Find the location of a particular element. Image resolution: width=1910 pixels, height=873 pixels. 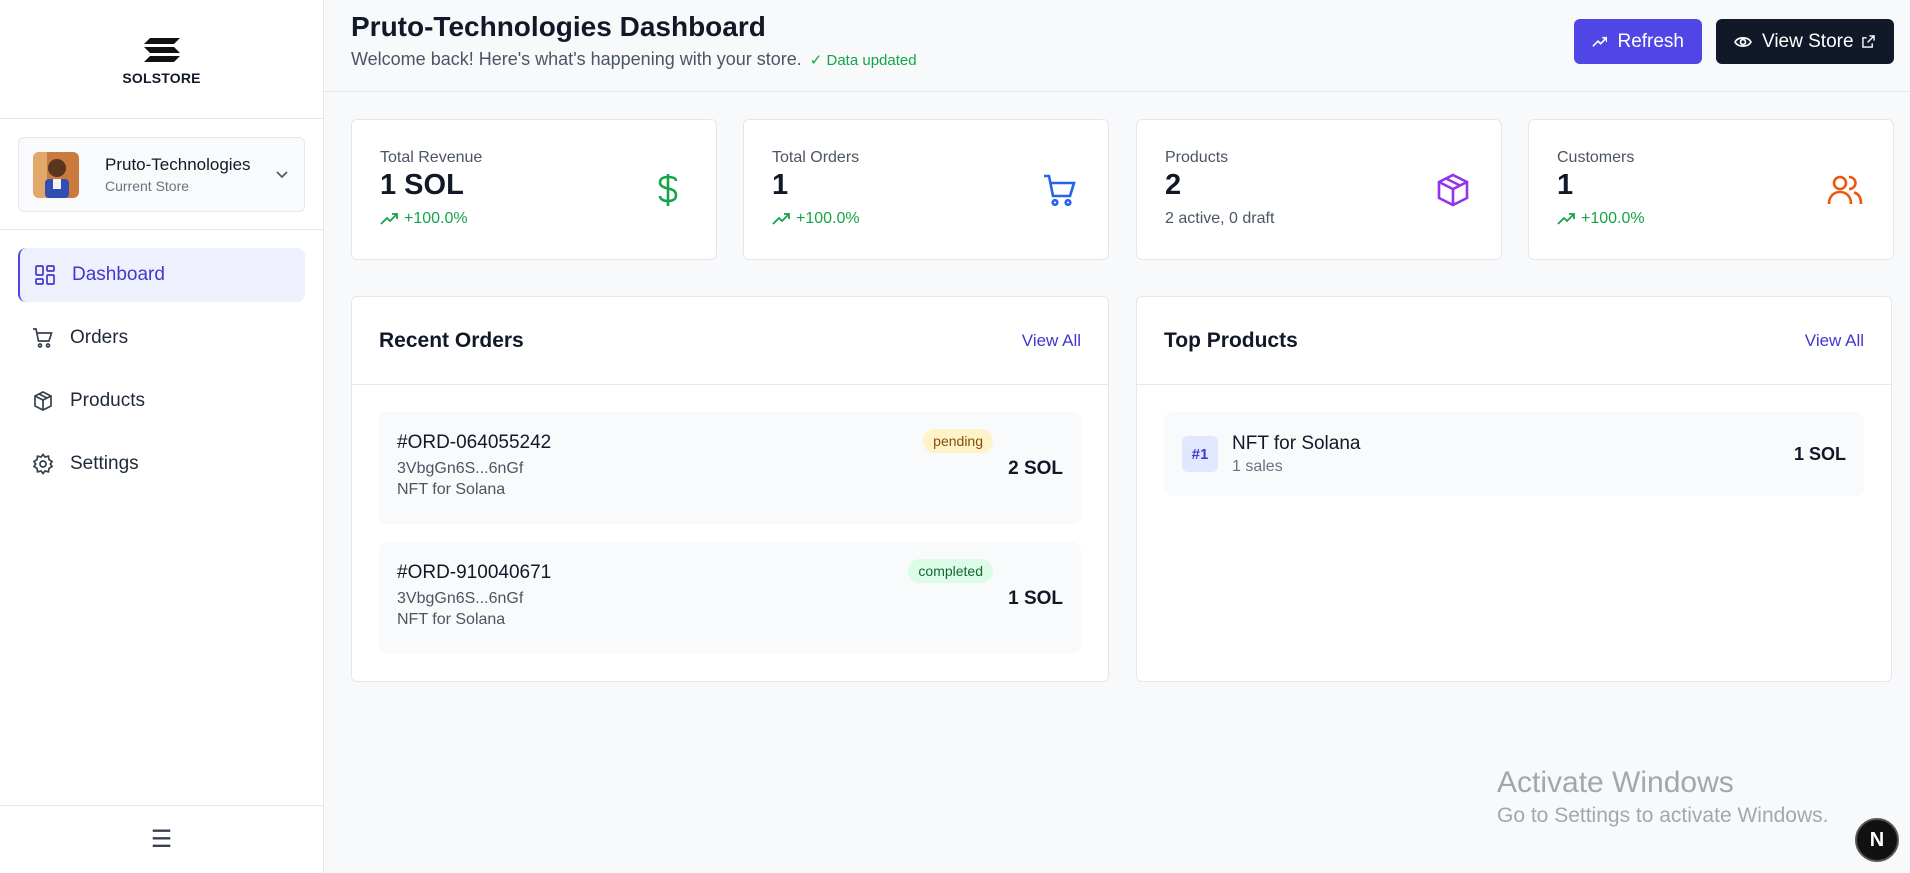

menu-icon: ☰ is located at coordinates (162, 839).